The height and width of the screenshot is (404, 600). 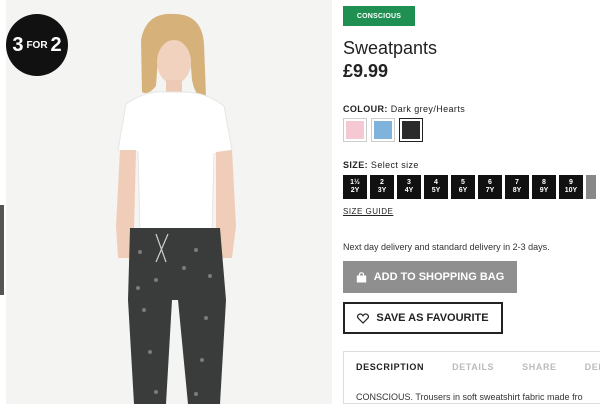 What do you see at coordinates (355, 182) in the screenshot?
I see `size-age: 1½` at bounding box center [355, 182].